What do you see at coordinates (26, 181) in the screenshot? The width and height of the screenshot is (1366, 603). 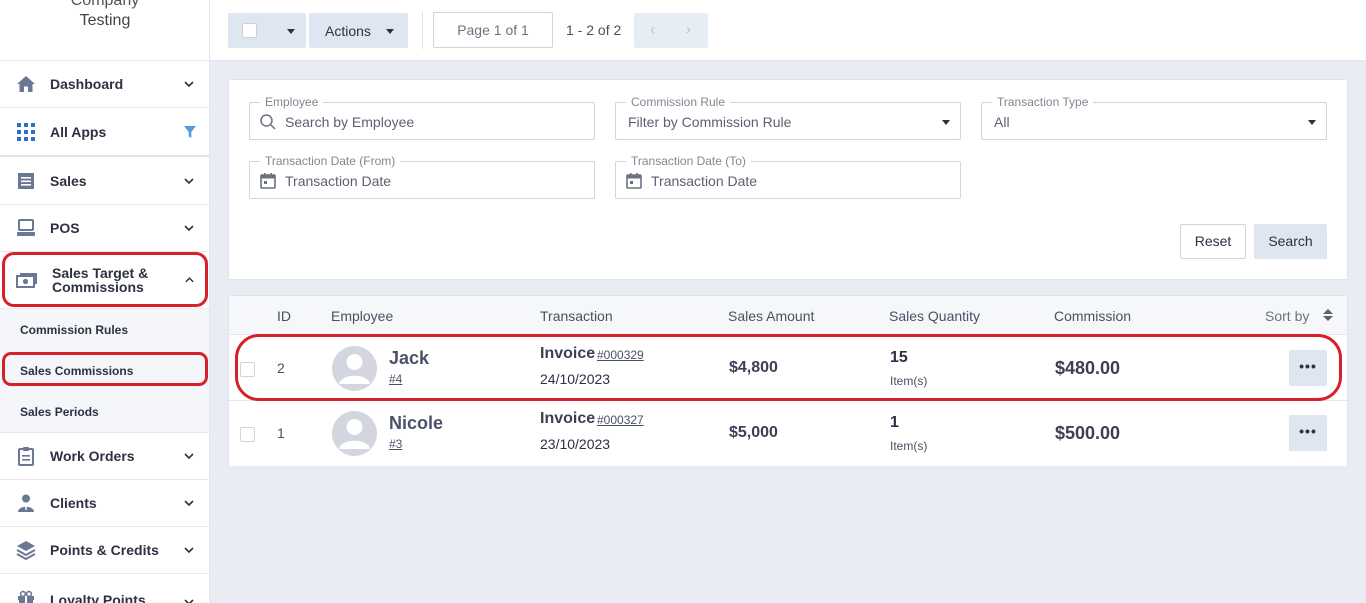 I see `receipt-icon` at bounding box center [26, 181].